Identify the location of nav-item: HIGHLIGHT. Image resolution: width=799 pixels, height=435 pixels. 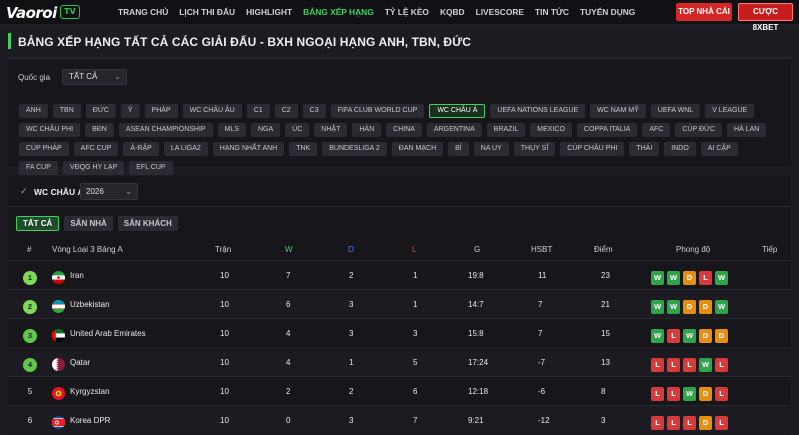
(272, 12).